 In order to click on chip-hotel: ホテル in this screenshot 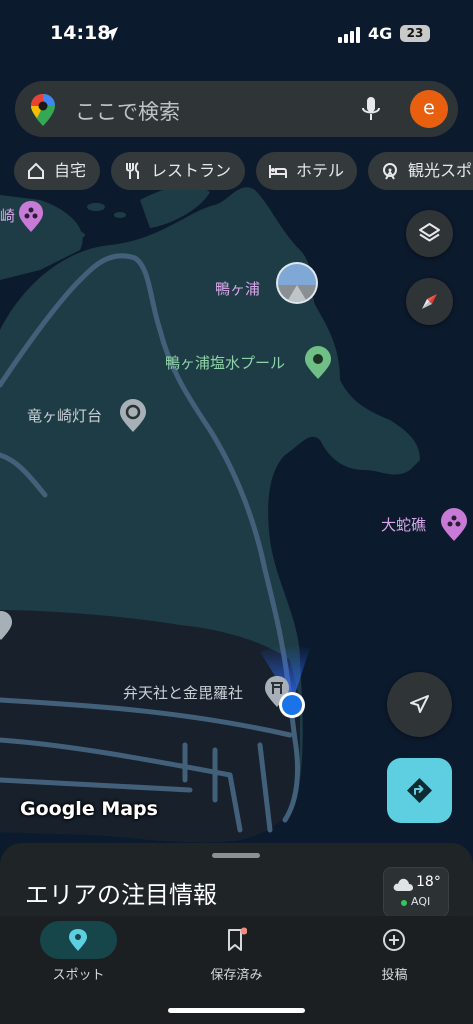, I will do `click(306, 171)`.